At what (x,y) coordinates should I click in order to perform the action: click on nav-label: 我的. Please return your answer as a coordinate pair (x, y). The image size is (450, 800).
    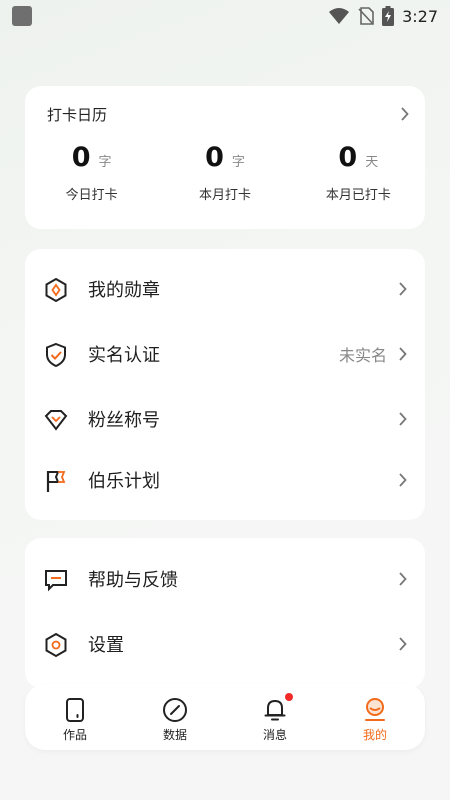
    Looking at the image, I should click on (374, 735).